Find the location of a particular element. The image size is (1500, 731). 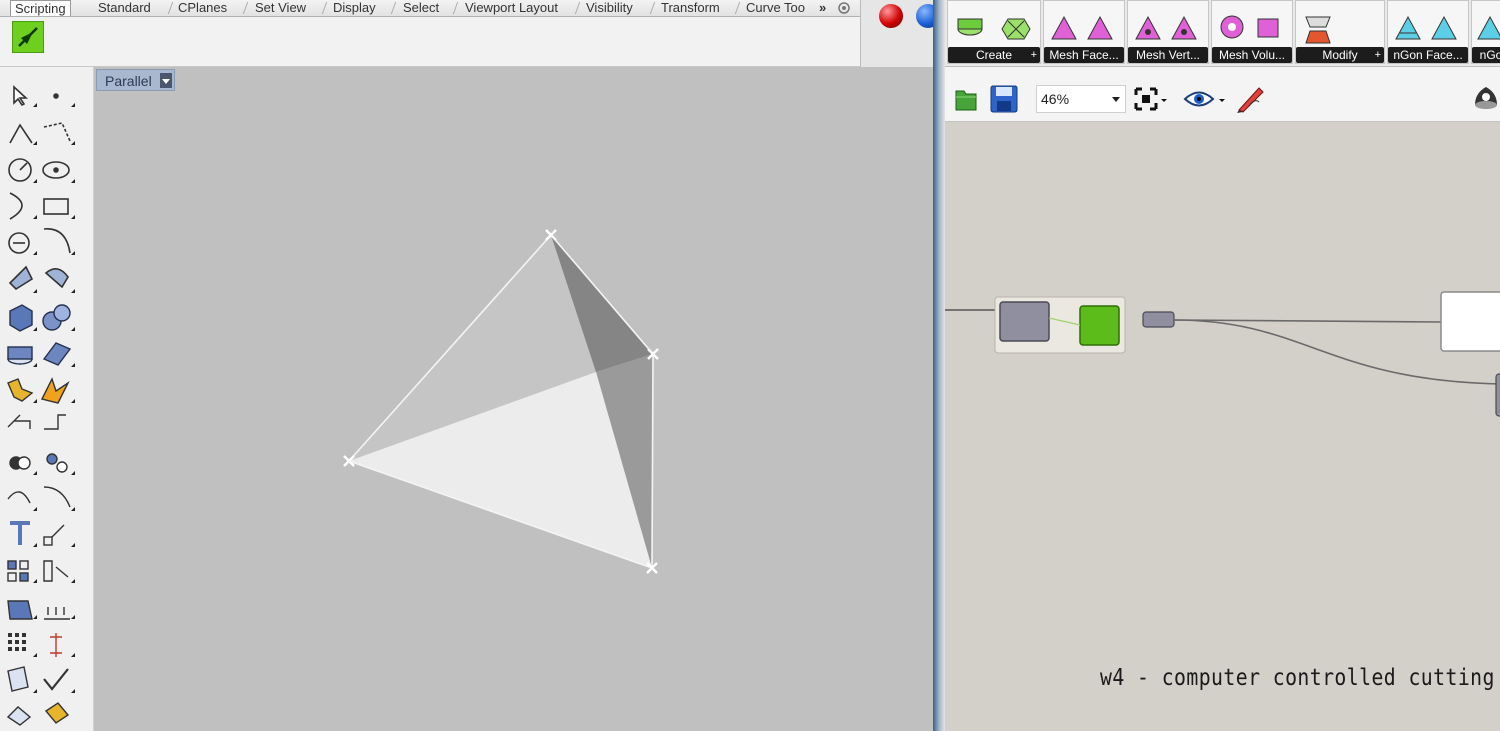

offset-tool-icon is located at coordinates (57, 428).